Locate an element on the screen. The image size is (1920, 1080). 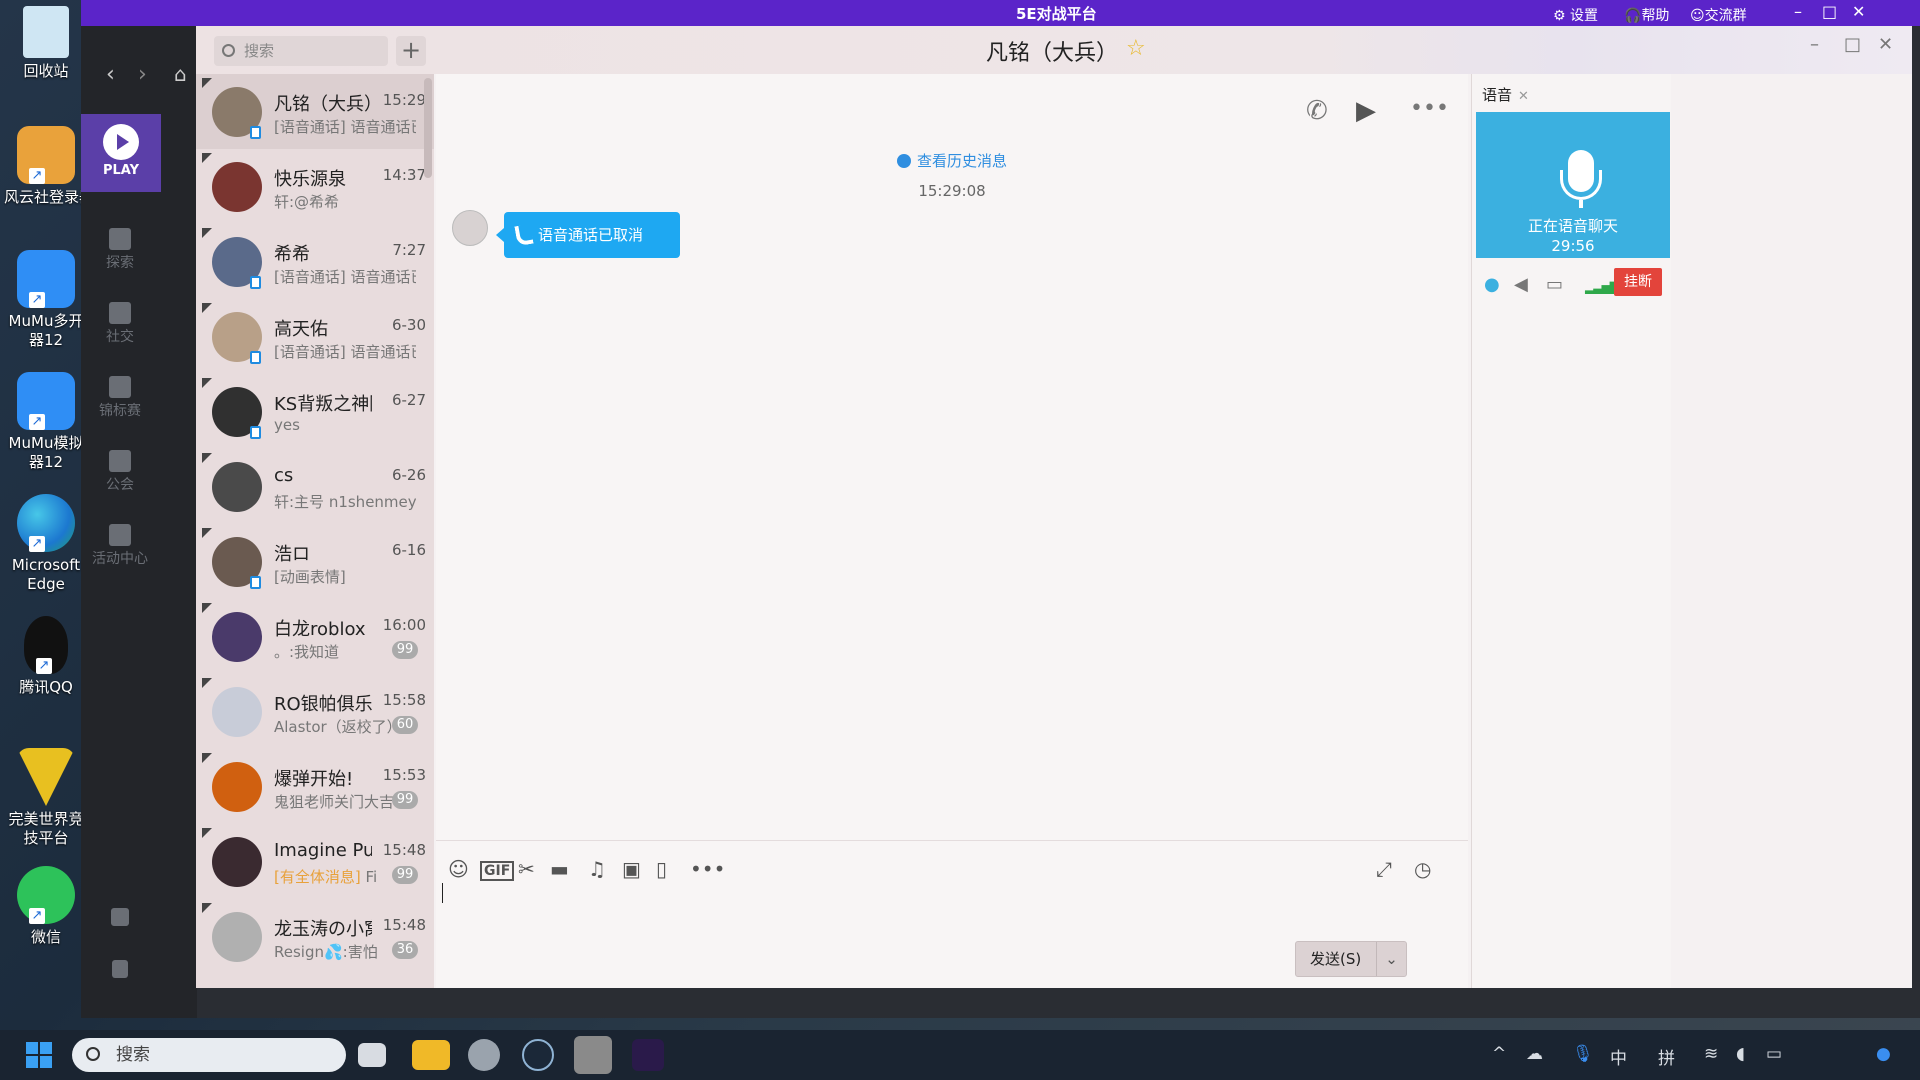
notification-bell-icon: ● is located at coordinates (1883, 1054).